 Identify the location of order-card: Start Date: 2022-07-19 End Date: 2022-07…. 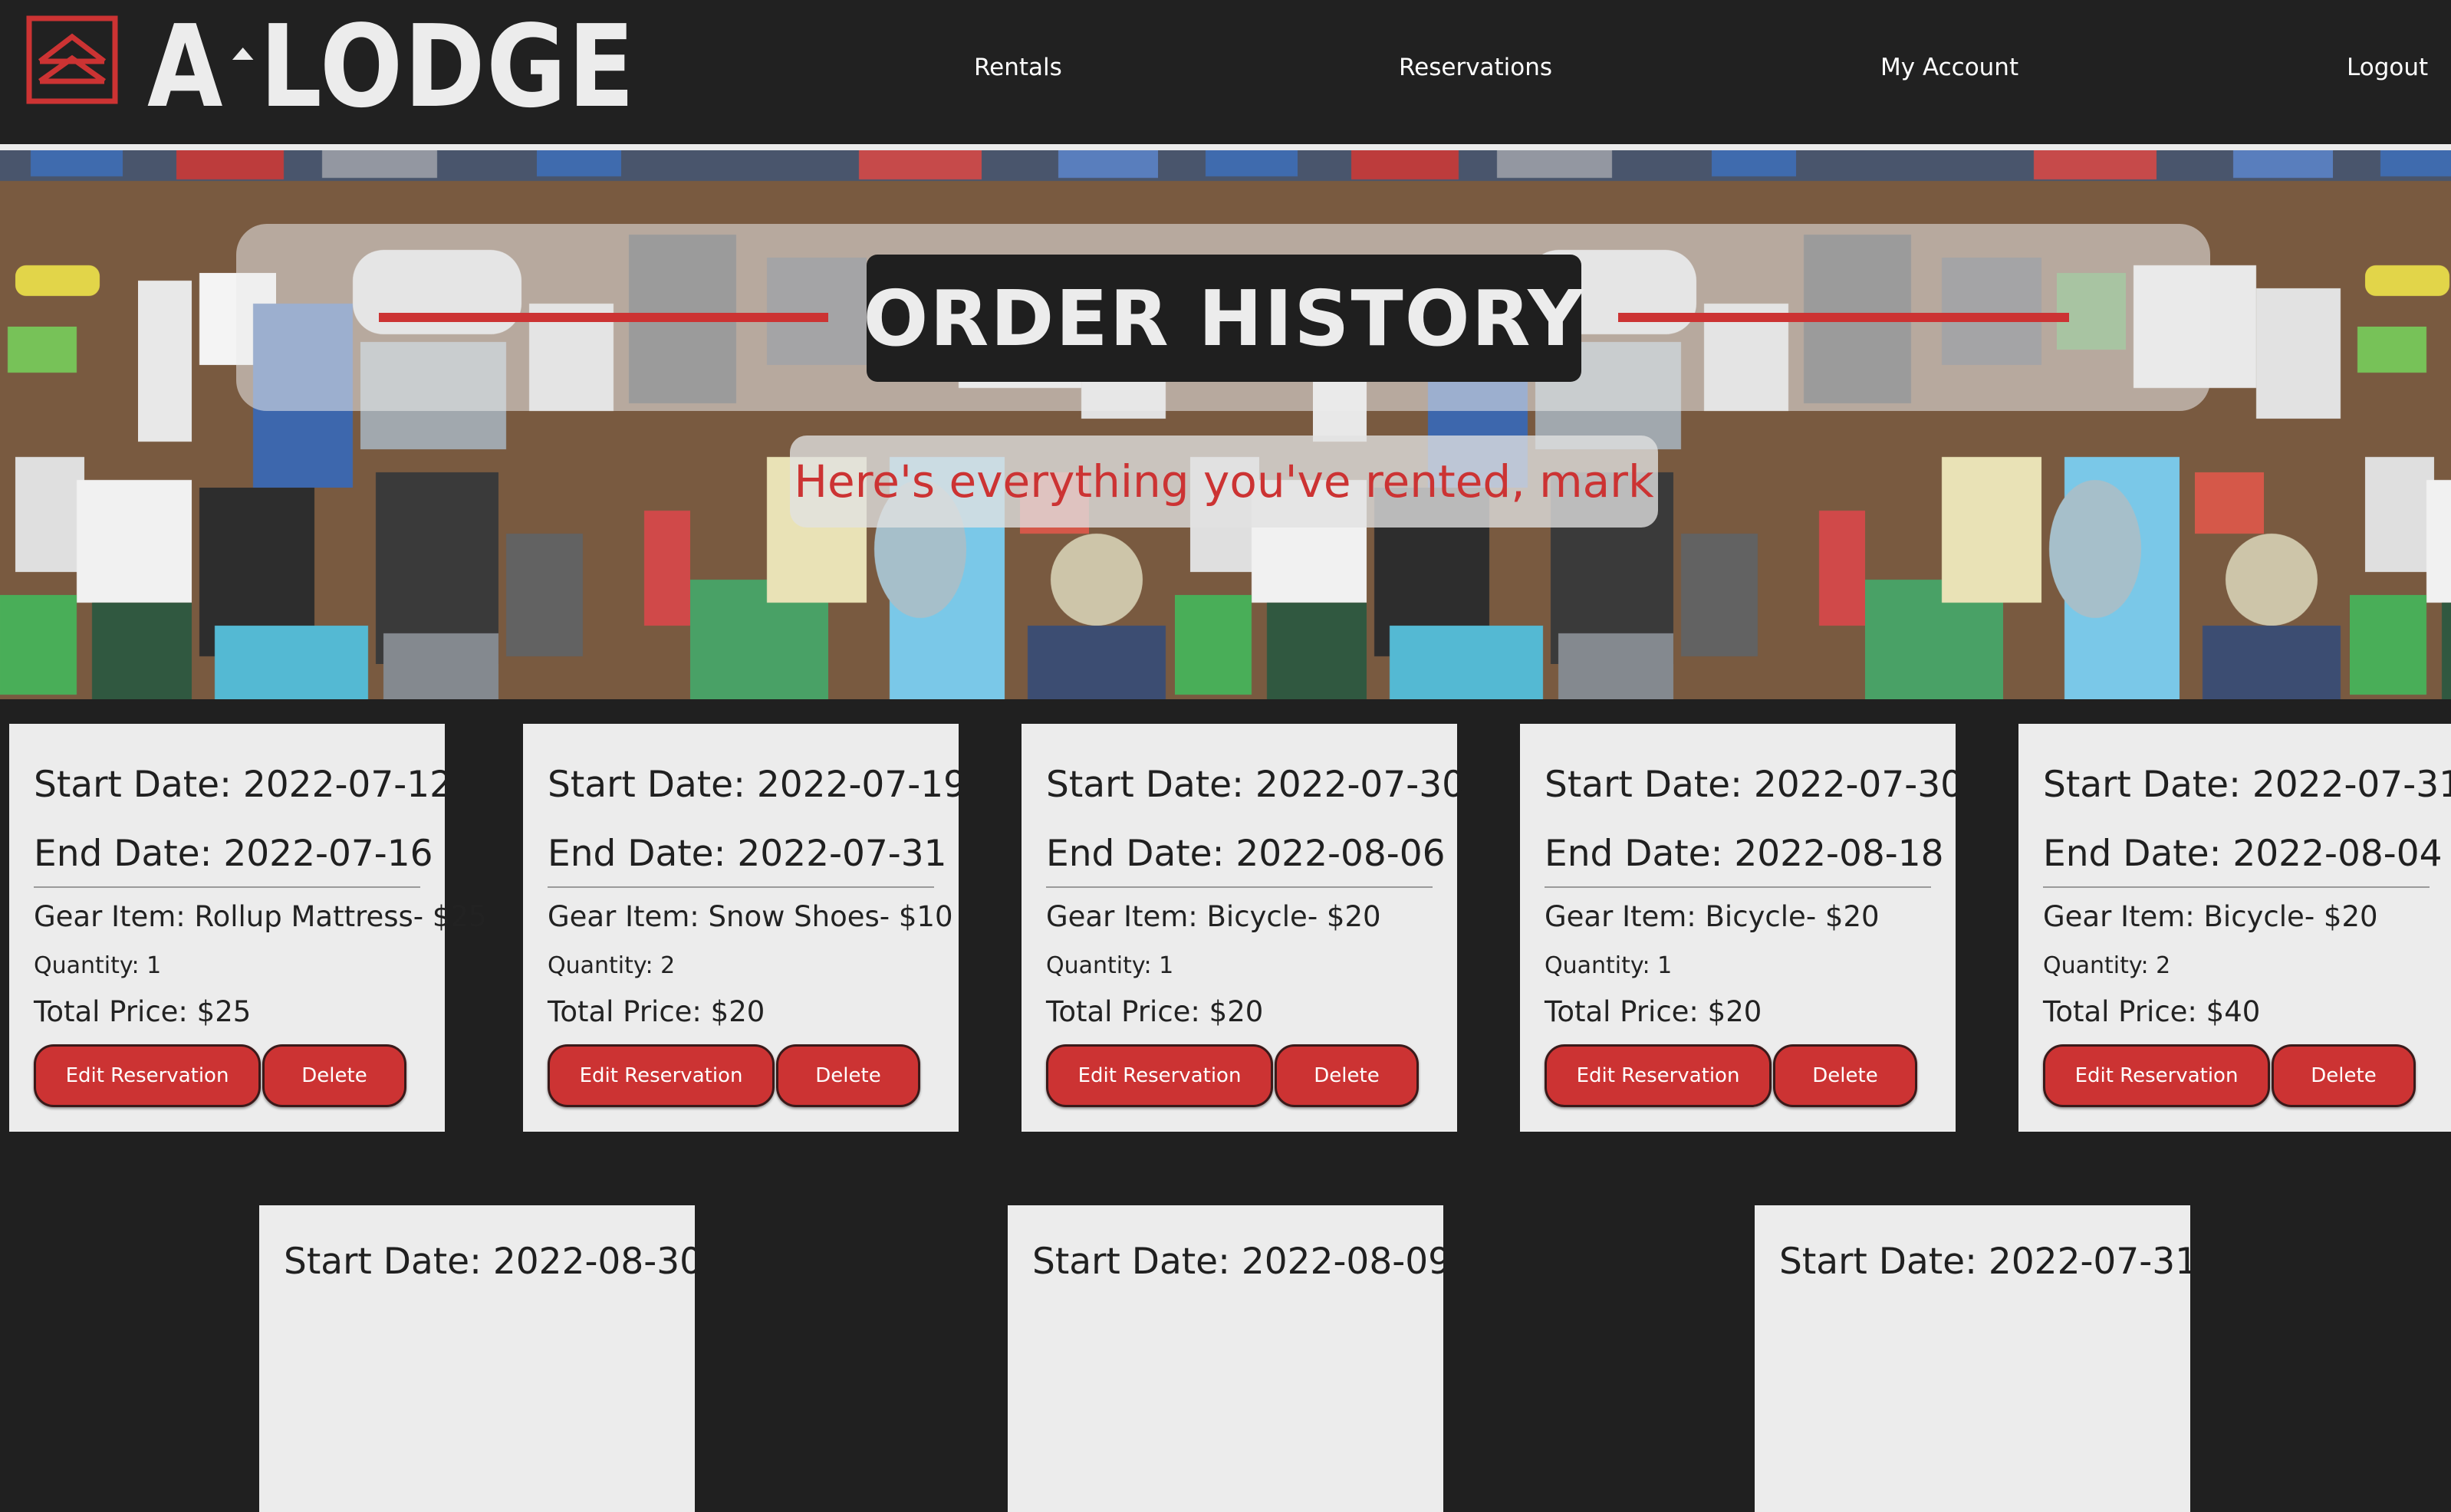
(744, 928).